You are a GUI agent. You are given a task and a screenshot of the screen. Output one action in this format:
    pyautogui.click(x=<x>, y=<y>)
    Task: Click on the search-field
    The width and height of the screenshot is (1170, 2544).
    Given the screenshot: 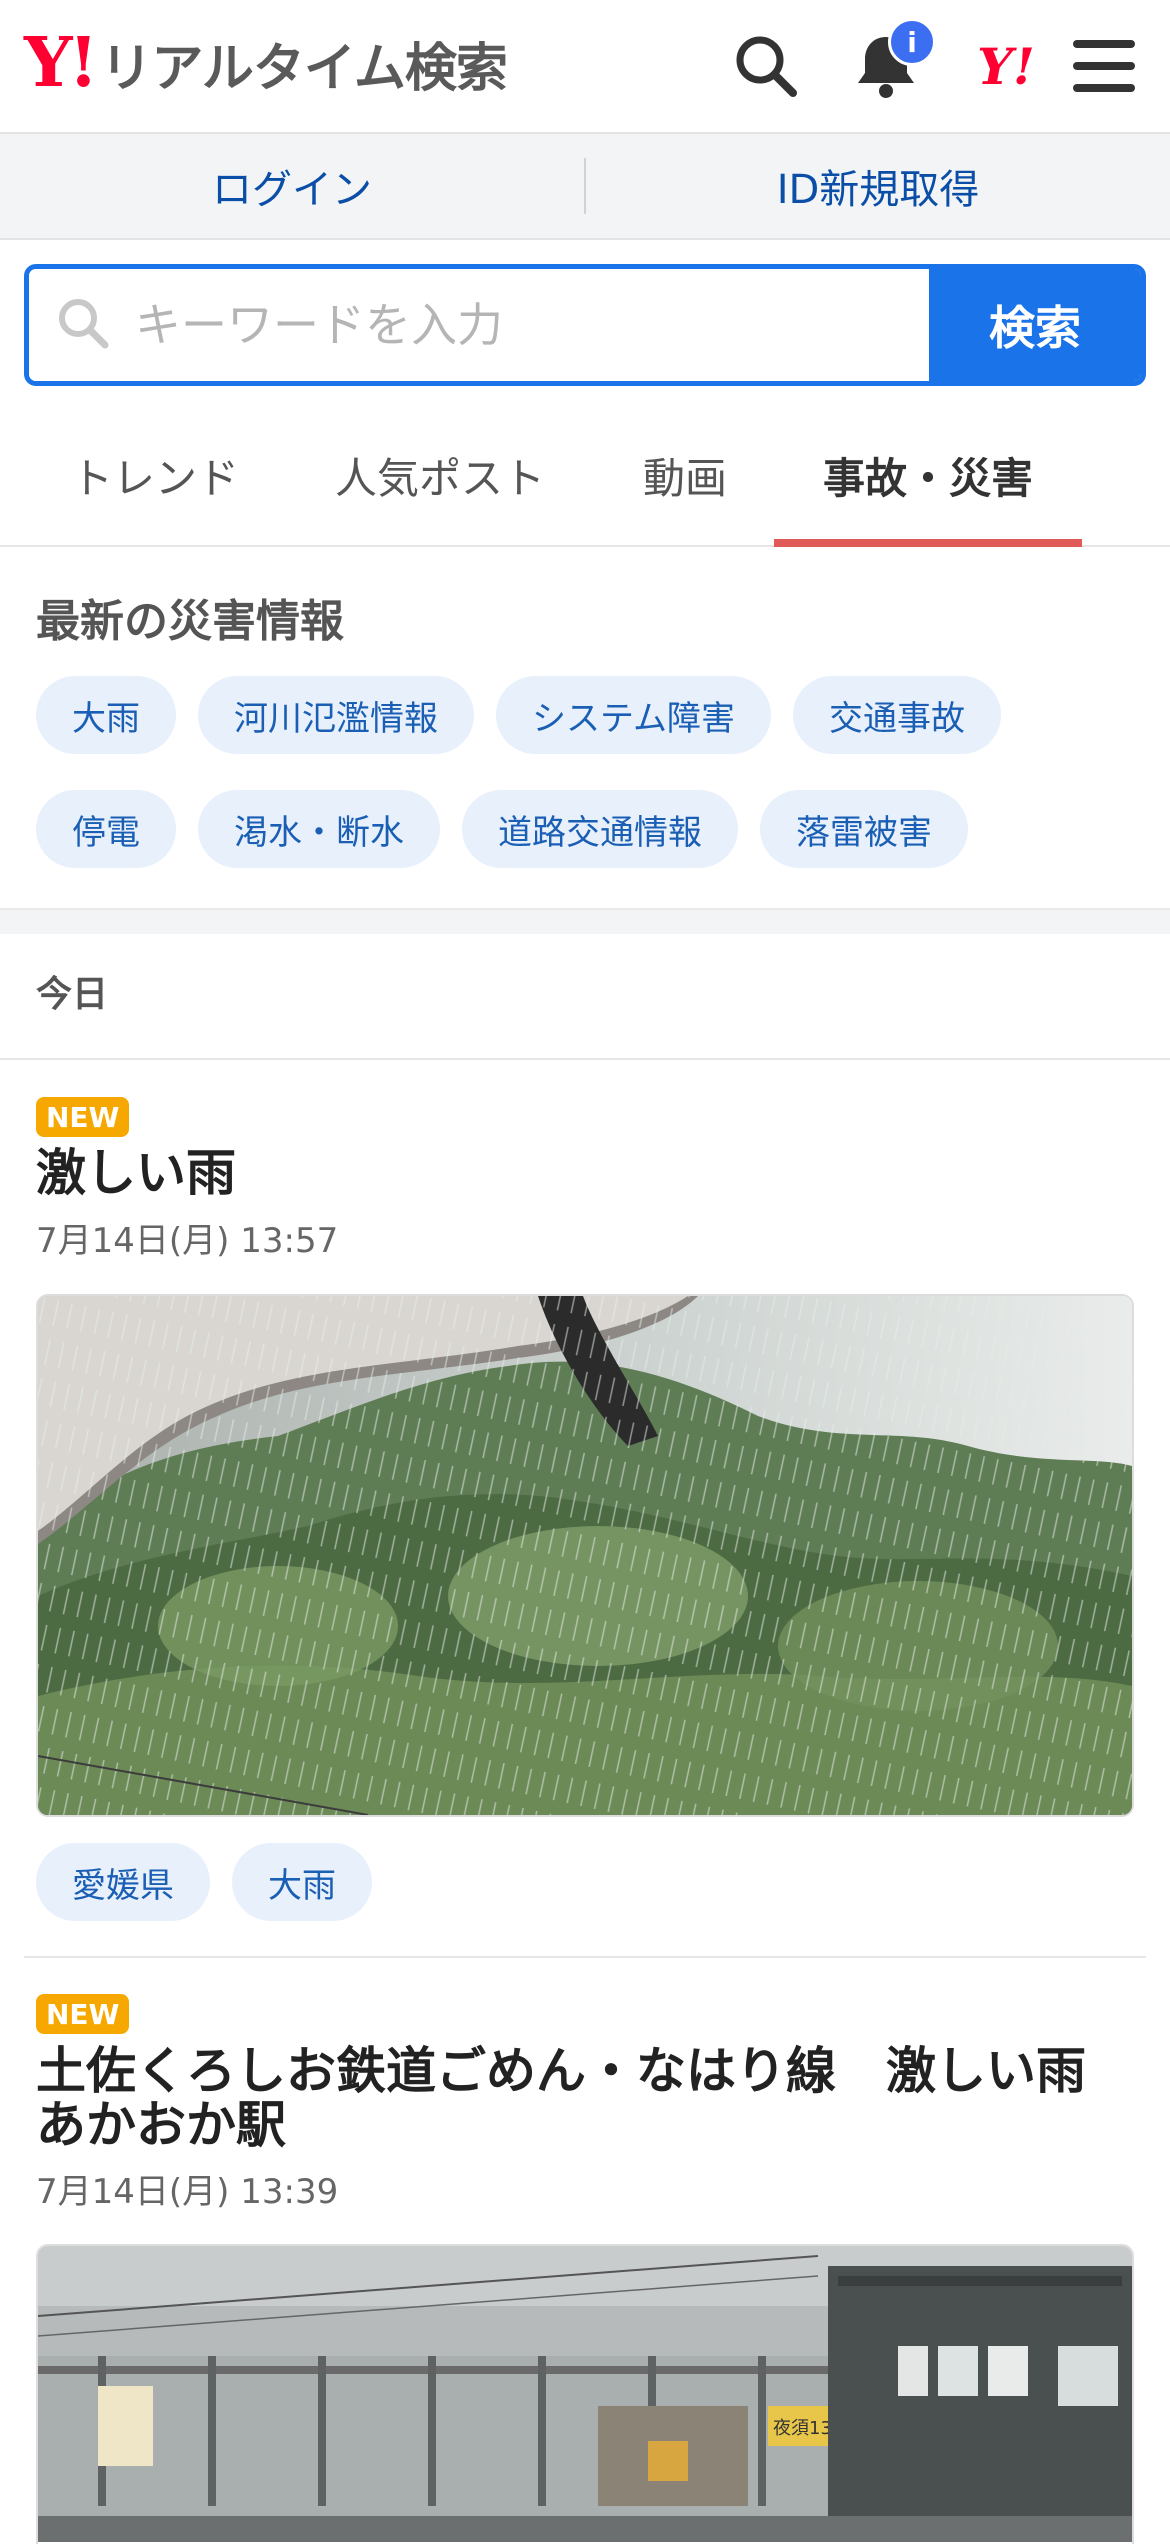 What is the action you would take?
    pyautogui.click(x=479, y=325)
    